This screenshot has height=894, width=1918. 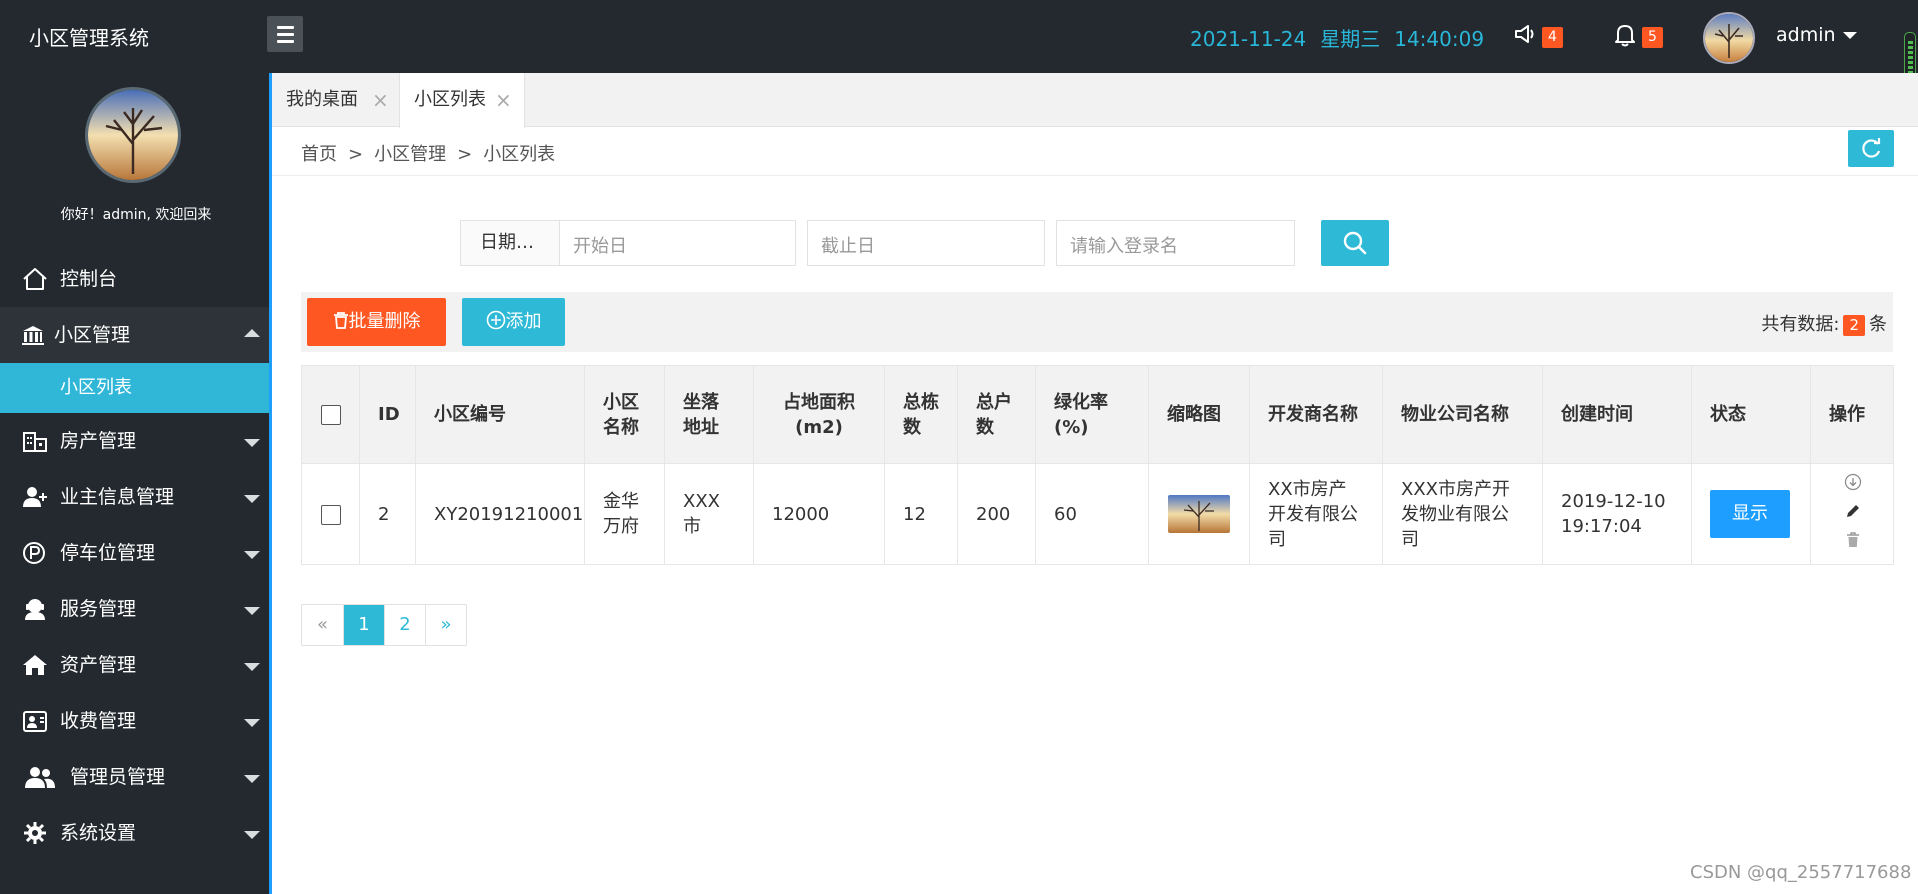 What do you see at coordinates (1355, 243) in the screenshot?
I see `search-button` at bounding box center [1355, 243].